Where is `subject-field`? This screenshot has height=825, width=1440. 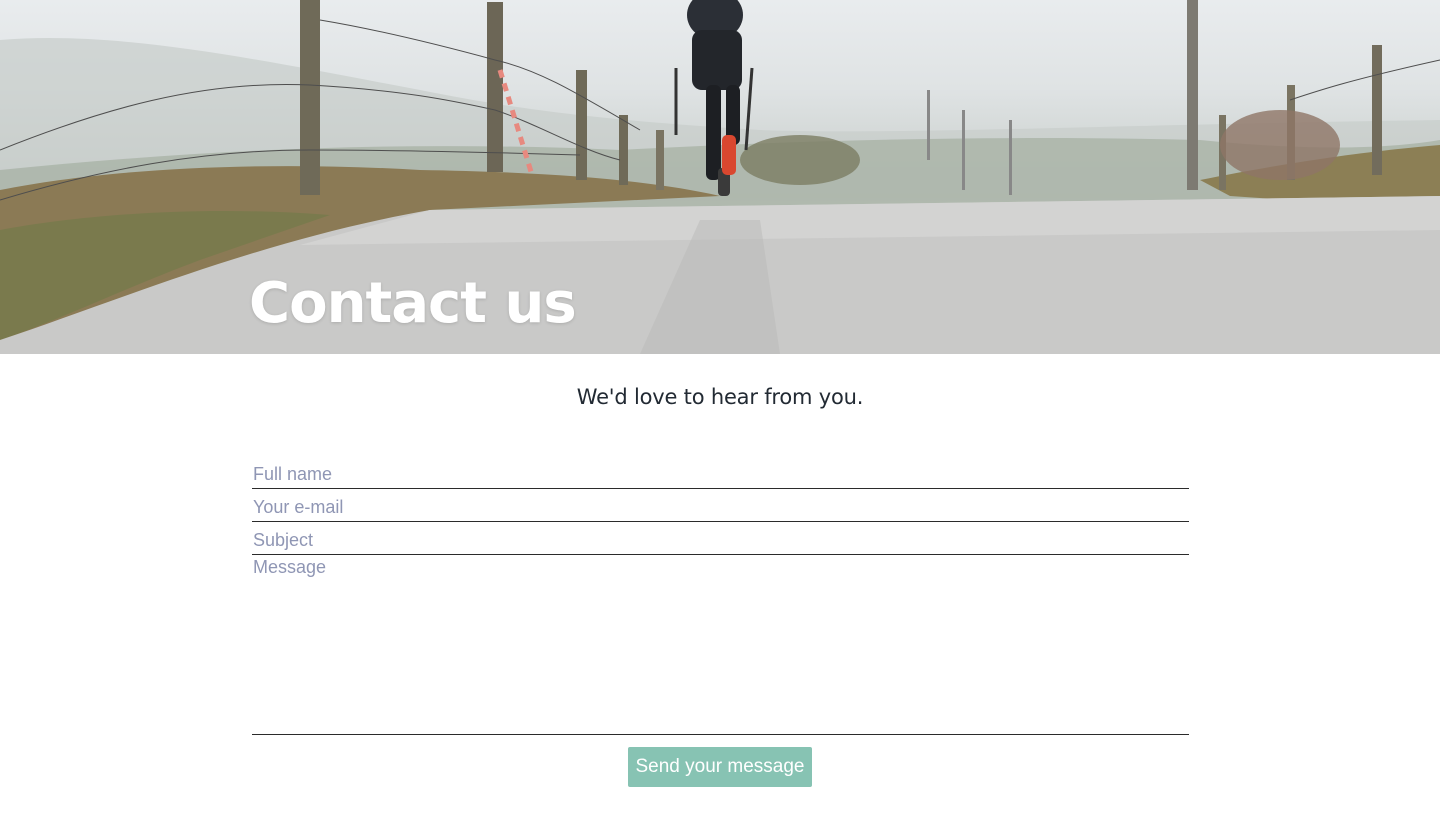
subject-field is located at coordinates (720, 538).